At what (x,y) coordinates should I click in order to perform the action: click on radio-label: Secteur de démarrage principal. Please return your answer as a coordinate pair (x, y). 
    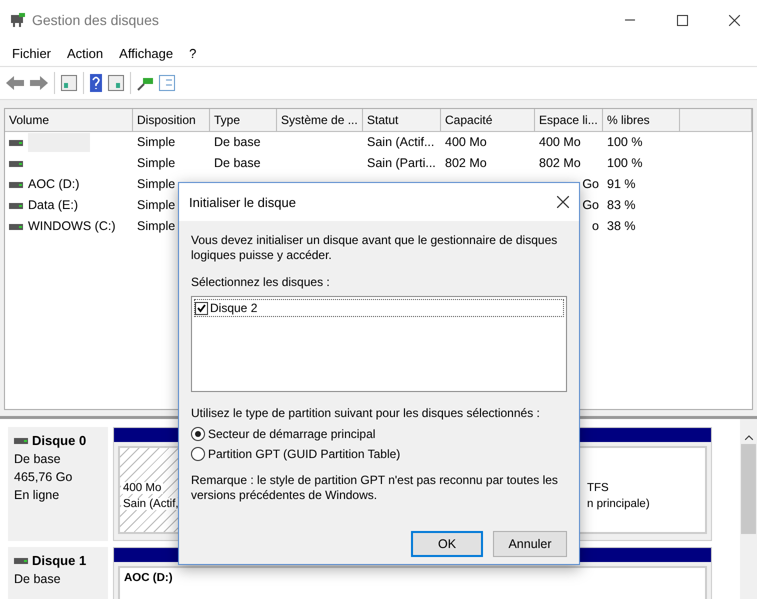
    Looking at the image, I should click on (292, 434).